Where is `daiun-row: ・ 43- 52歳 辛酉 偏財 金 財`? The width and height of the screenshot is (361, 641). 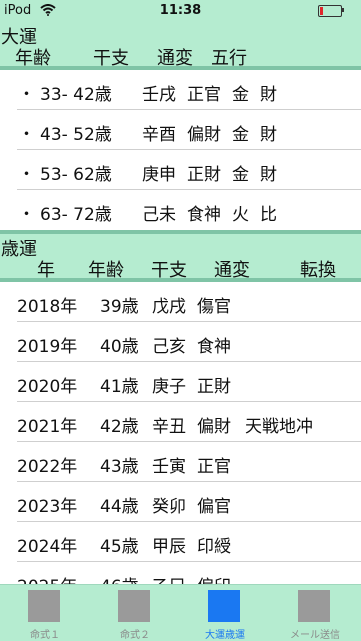 daiun-row: ・ 43- 52歳 辛酉 偏財 金 財 is located at coordinates (180, 130).